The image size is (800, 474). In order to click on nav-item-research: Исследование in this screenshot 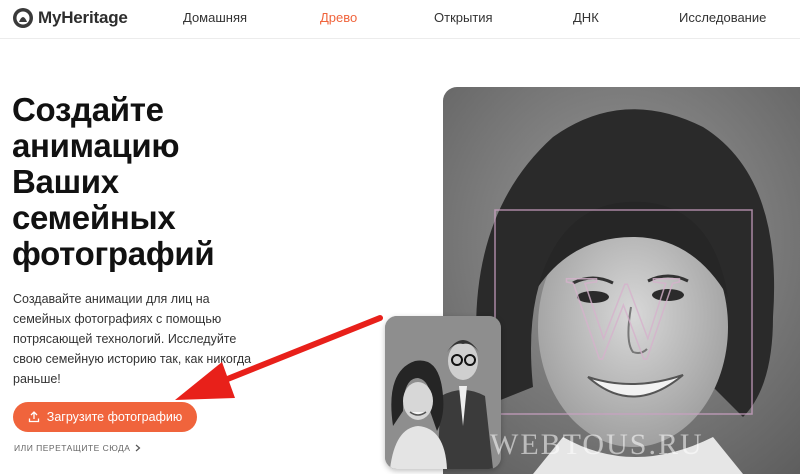, I will do `click(722, 17)`.